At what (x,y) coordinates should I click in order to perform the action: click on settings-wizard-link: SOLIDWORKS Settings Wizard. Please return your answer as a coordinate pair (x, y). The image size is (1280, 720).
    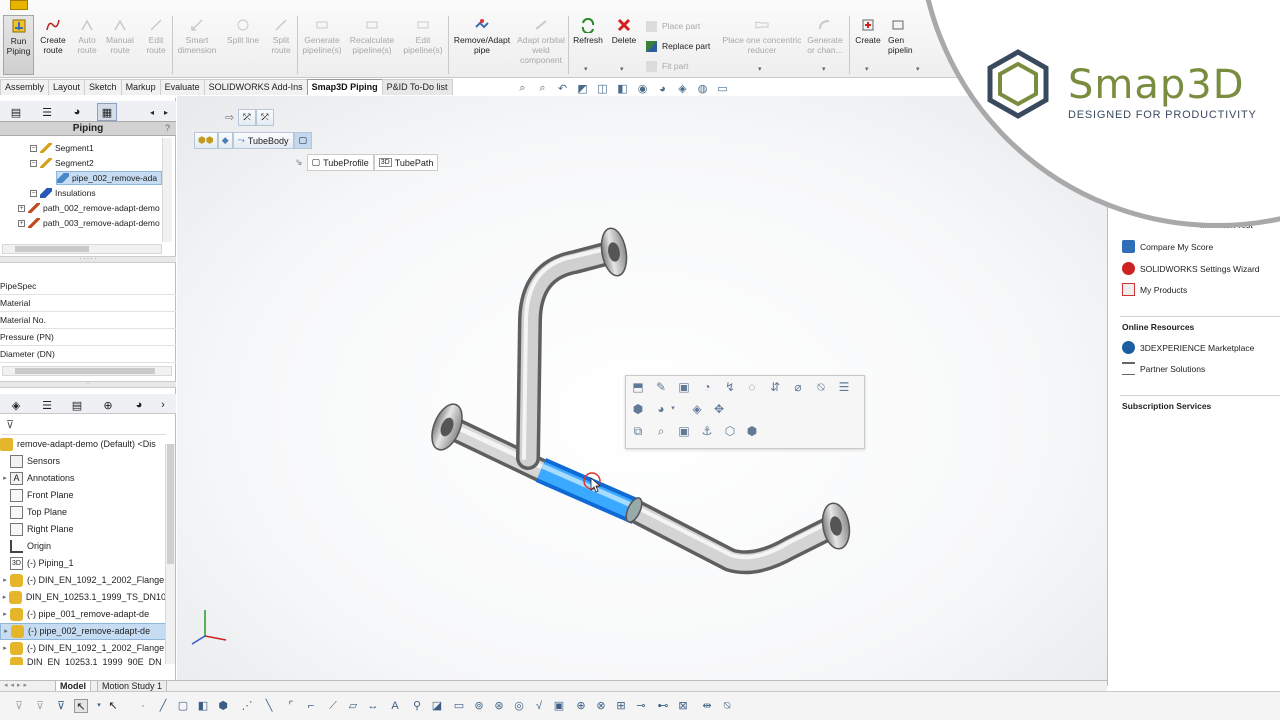
    Looking at the image, I should click on (1191, 268).